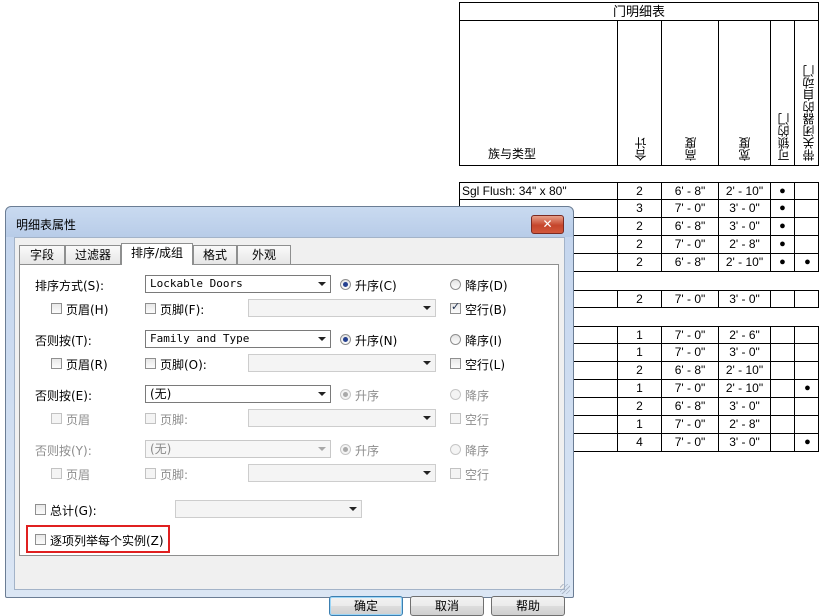 The height and width of the screenshot is (616, 821). Describe the element at coordinates (565, 589) in the screenshot. I see `resize-grip-icon` at that location.